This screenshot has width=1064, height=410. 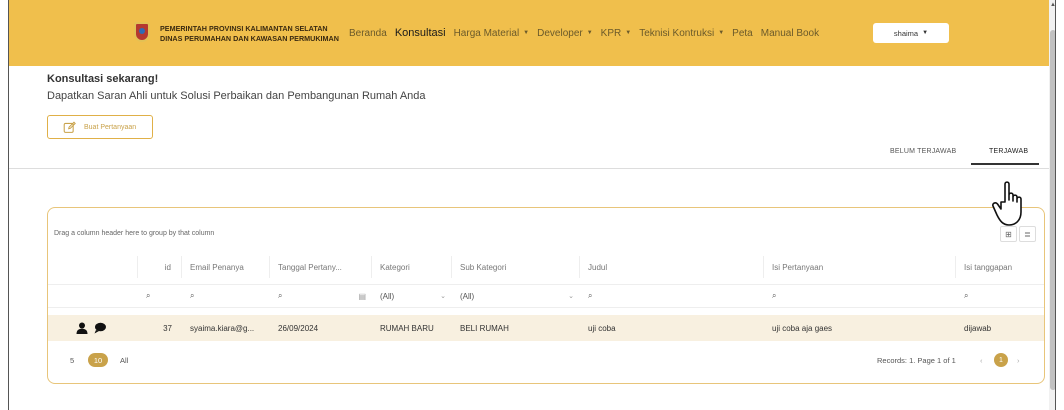 What do you see at coordinates (82, 328) in the screenshot?
I see `user-icon` at bounding box center [82, 328].